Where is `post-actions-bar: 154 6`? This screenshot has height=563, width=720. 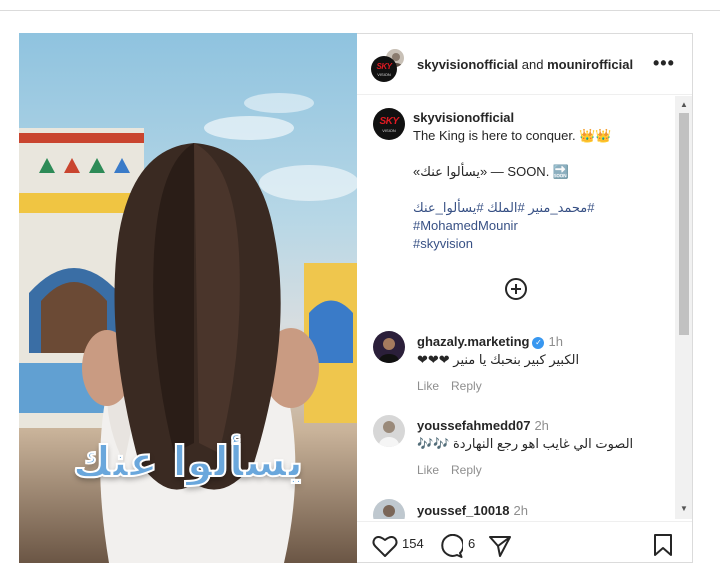 post-actions-bar: 154 6 is located at coordinates (524, 542).